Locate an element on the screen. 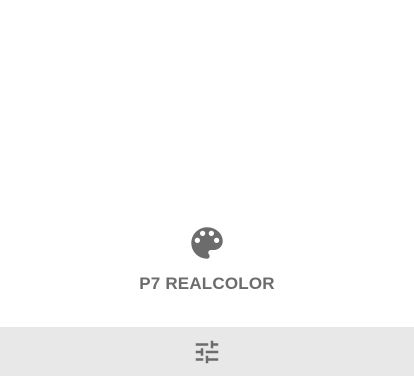  bottom-bar is located at coordinates (207, 351).